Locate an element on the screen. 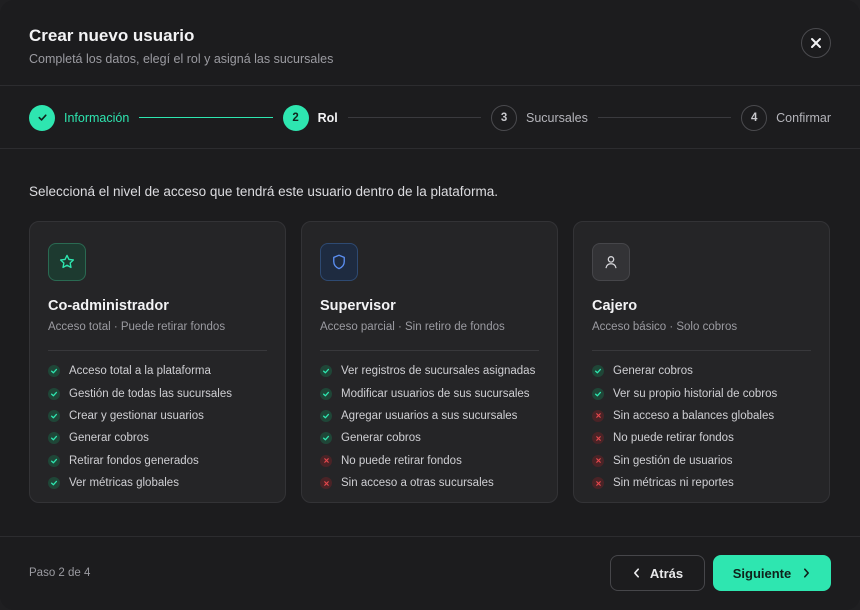 This screenshot has width=860, height=610. step-3-label: Sucursales is located at coordinates (557, 117).